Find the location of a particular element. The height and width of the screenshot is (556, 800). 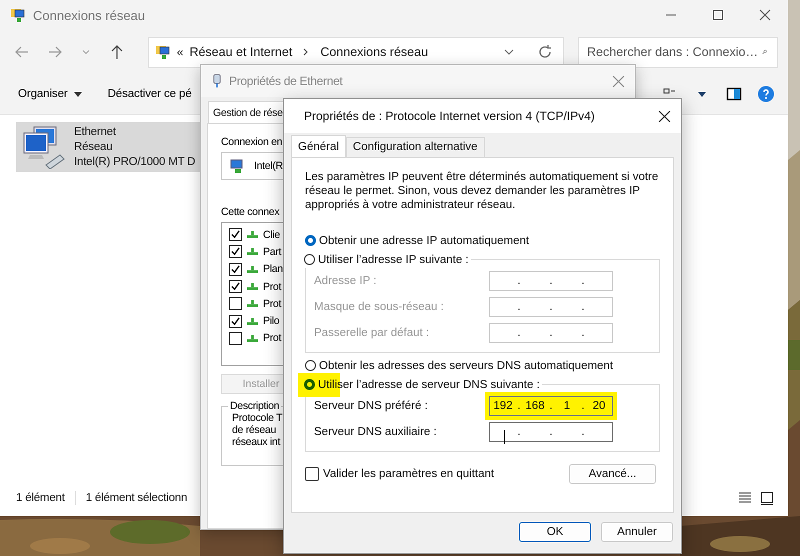

description-text: de réseau is located at coordinates (254, 430).